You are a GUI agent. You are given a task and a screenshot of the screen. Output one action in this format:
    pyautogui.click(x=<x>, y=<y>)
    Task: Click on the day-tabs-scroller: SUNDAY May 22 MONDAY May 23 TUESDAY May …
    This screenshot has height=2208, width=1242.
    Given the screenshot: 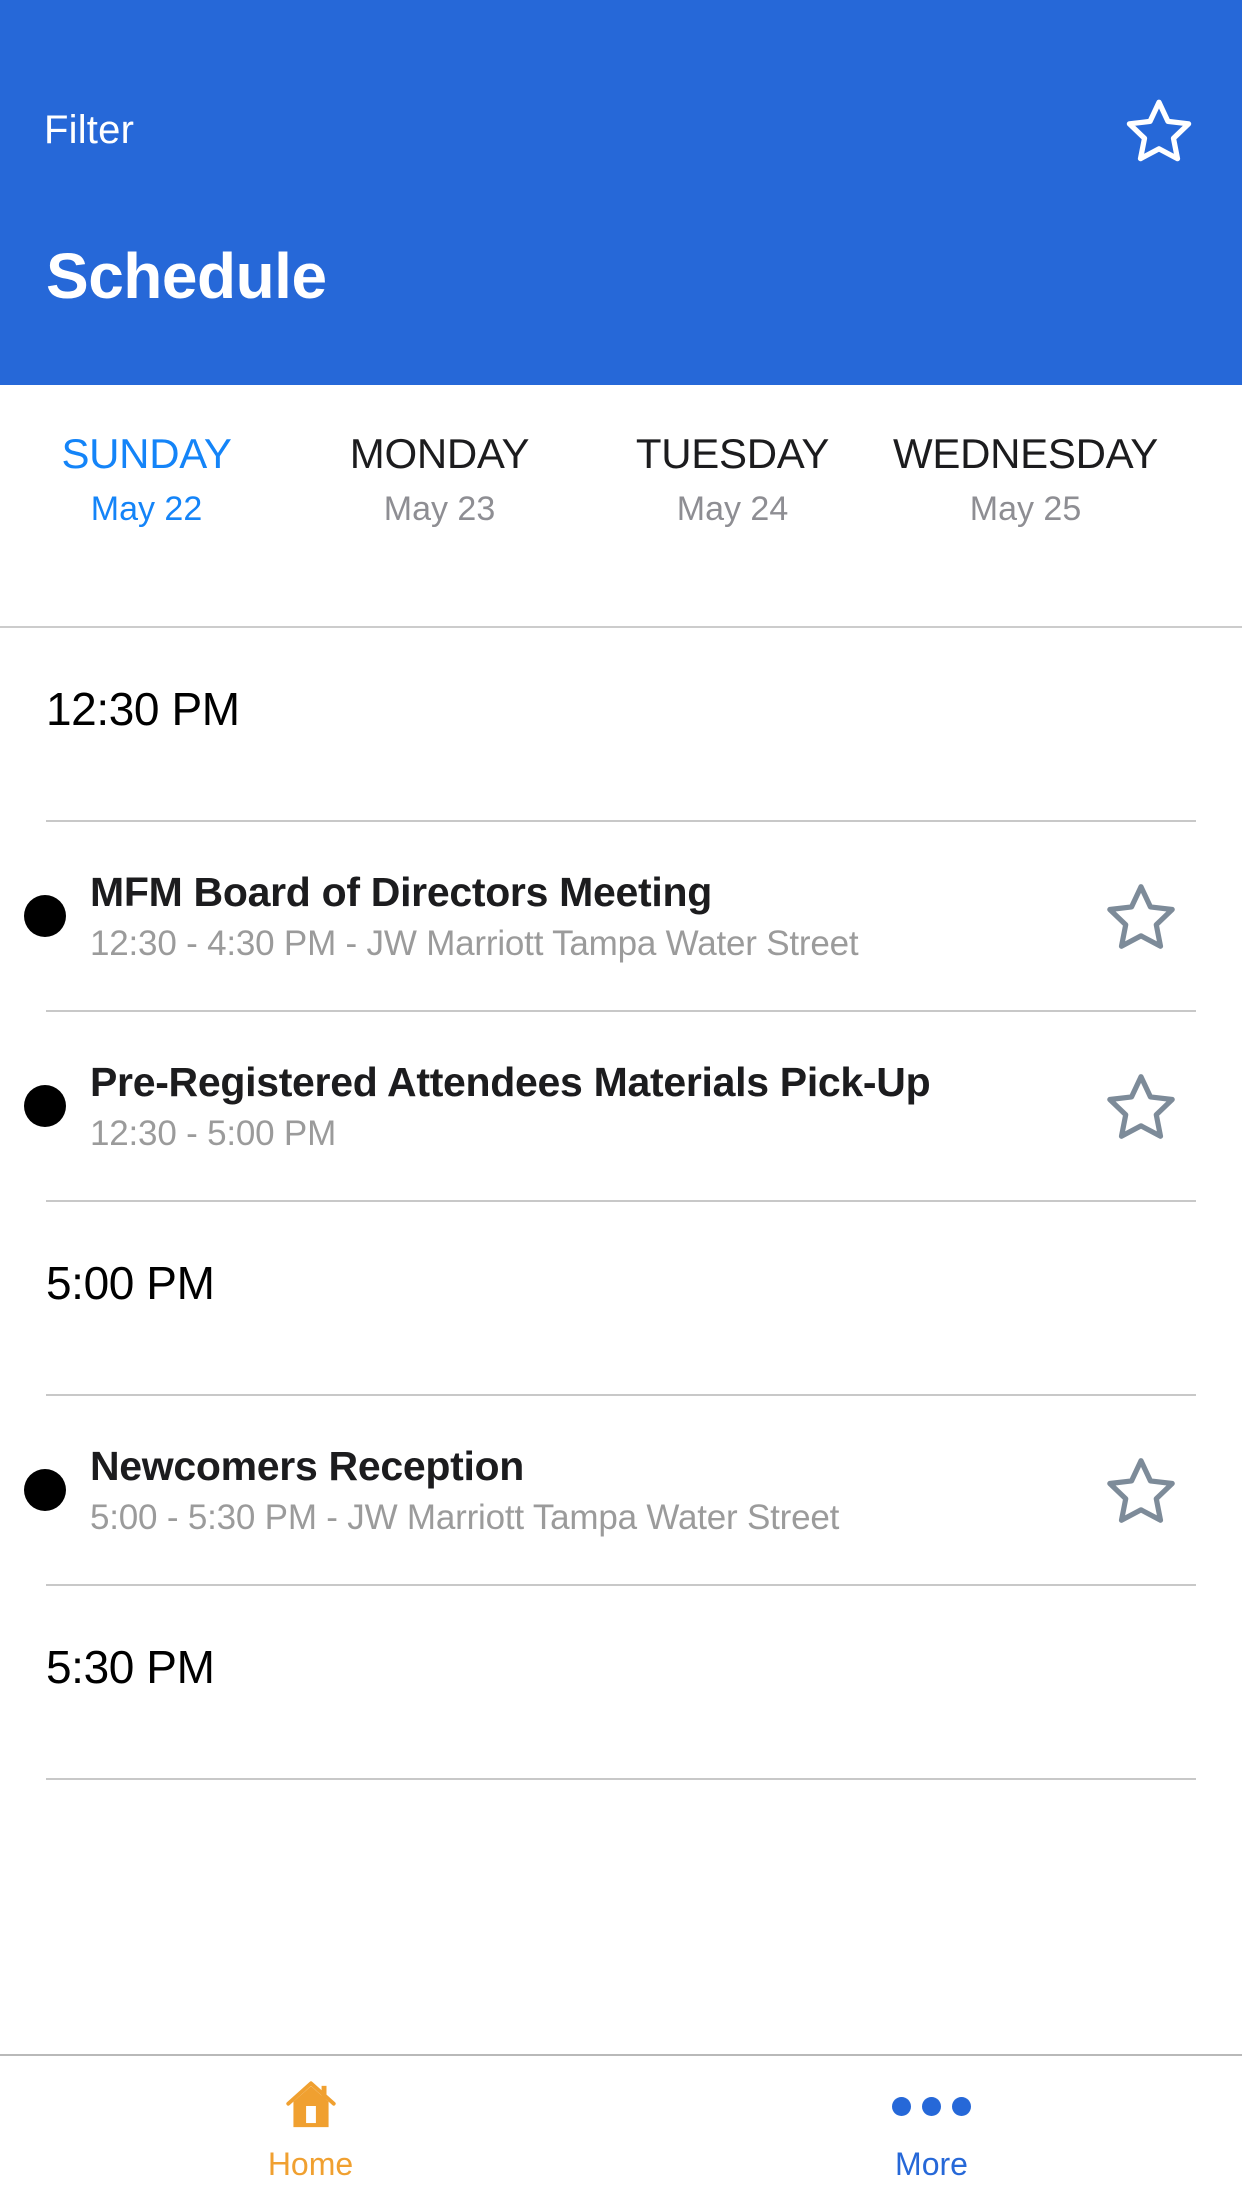 What is the action you would take?
    pyautogui.click(x=621, y=457)
    